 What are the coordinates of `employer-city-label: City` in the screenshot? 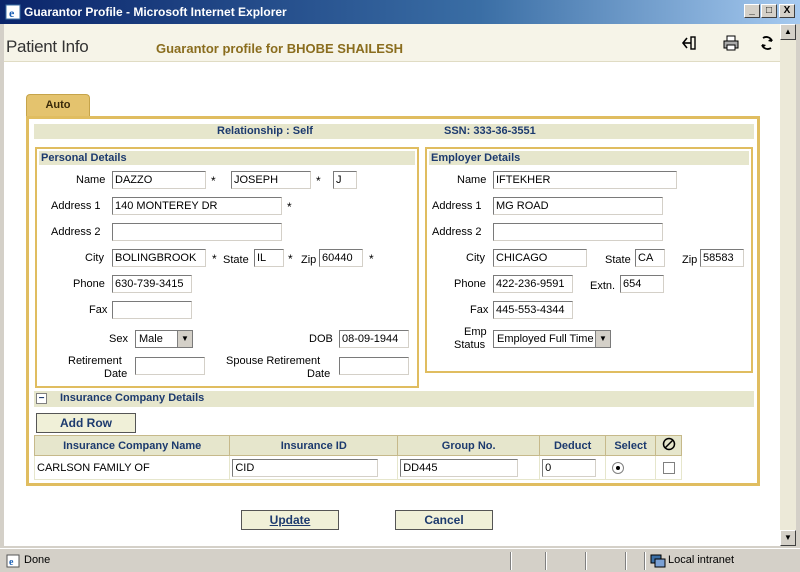 It's located at (475, 258).